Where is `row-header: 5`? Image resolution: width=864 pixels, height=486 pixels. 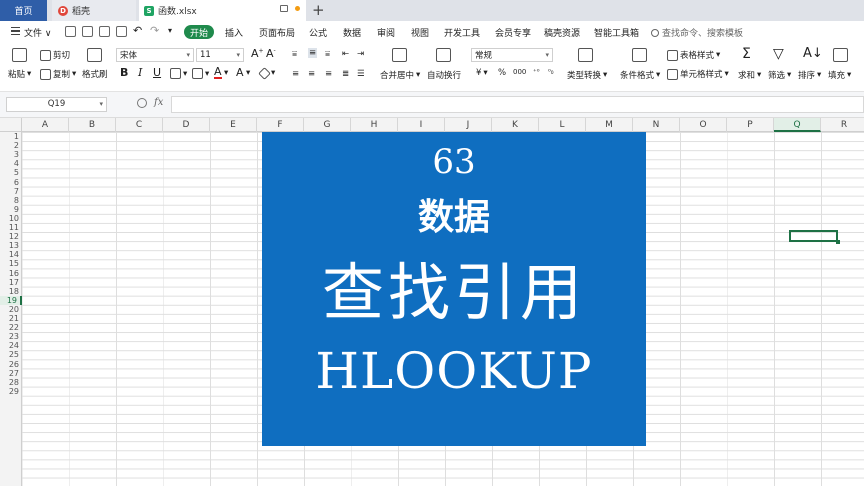
row-header: 5 is located at coordinates (11, 172).